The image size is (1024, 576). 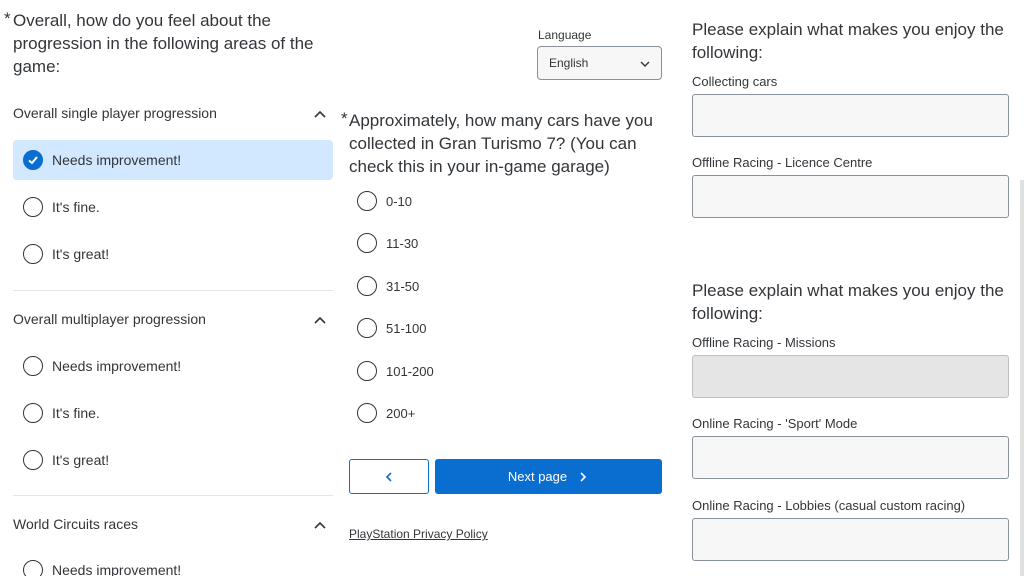 What do you see at coordinates (764, 342) in the screenshot?
I see `field-label-missions: Offline Racing - Missions` at bounding box center [764, 342].